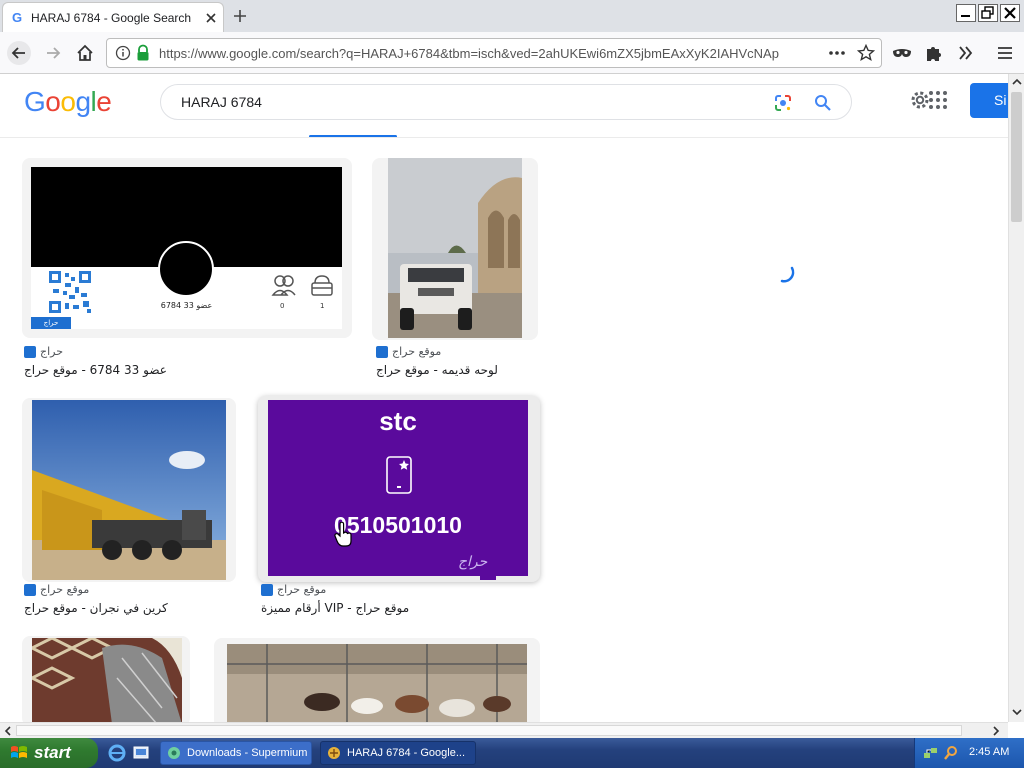 This screenshot has height=768, width=1024. I want to click on close-tab-icon, so click(211, 18).